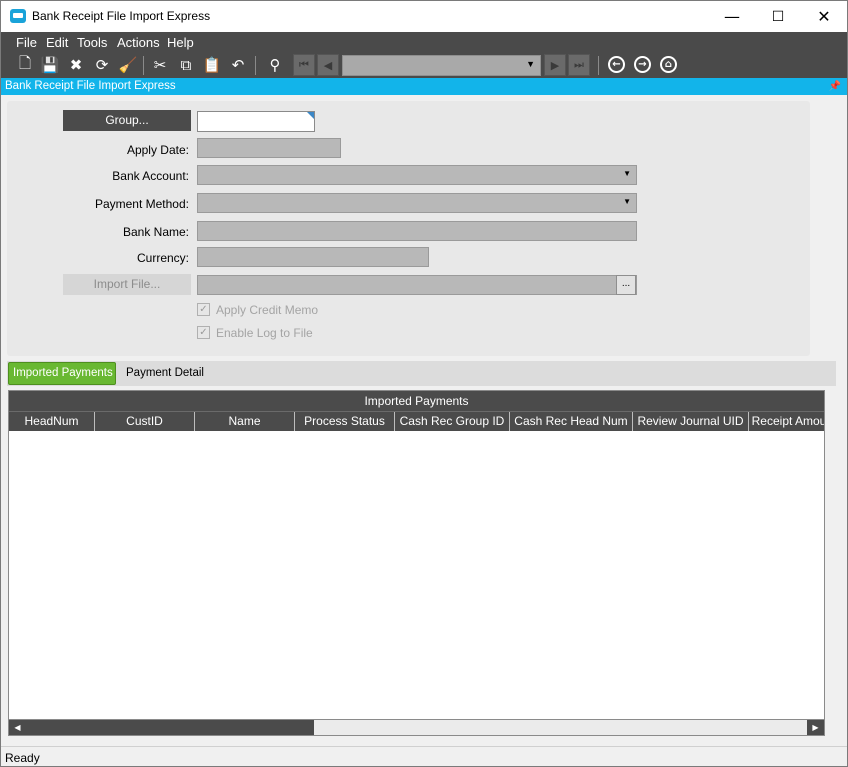 The width and height of the screenshot is (848, 767). What do you see at coordinates (452, 421) in the screenshot?
I see `column-header: Cash Rec Group ID` at bounding box center [452, 421].